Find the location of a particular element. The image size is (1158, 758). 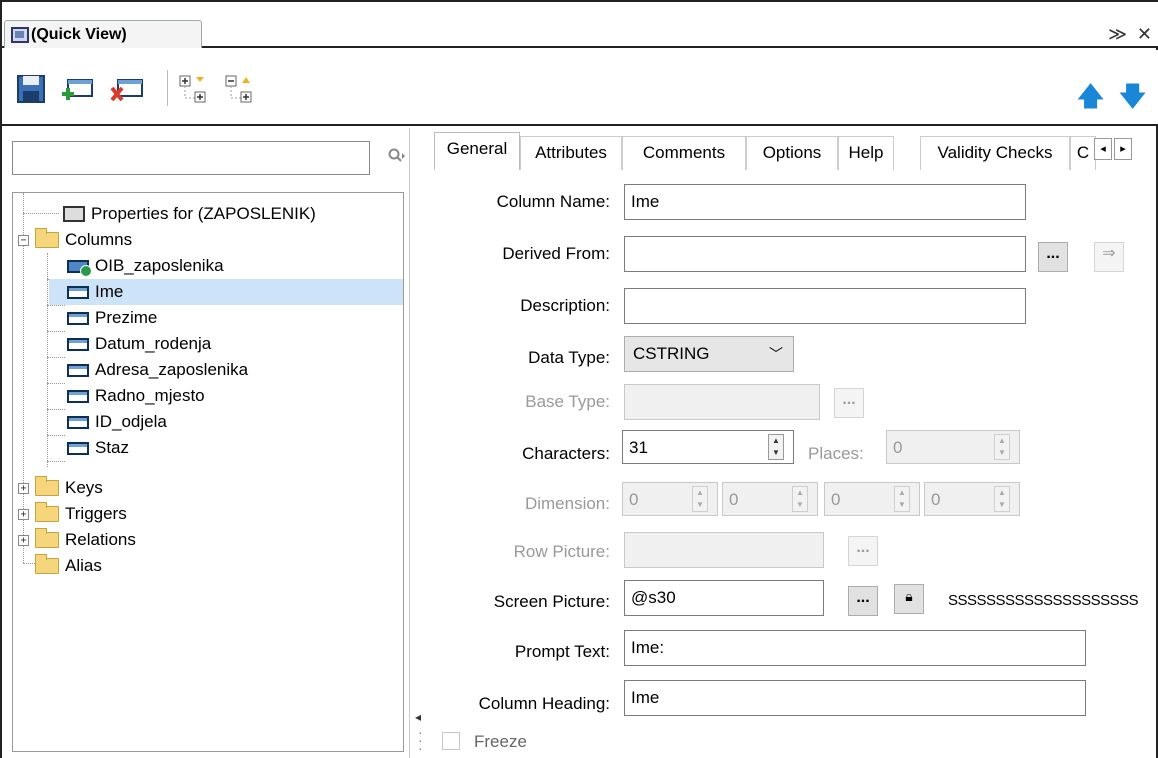

tree-node-column: Datum_rodenja is located at coordinates (139, 344).